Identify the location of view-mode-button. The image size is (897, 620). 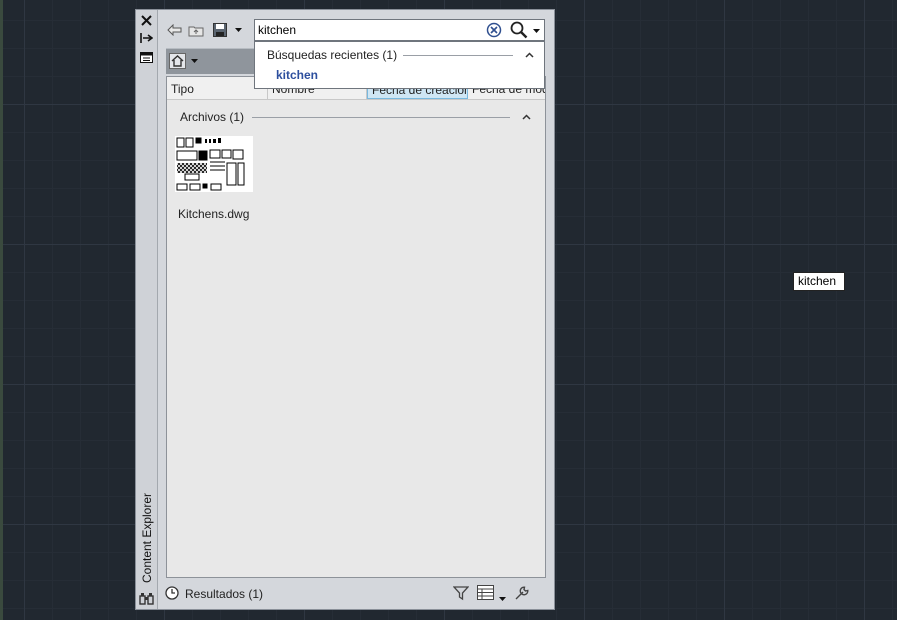
(486, 593).